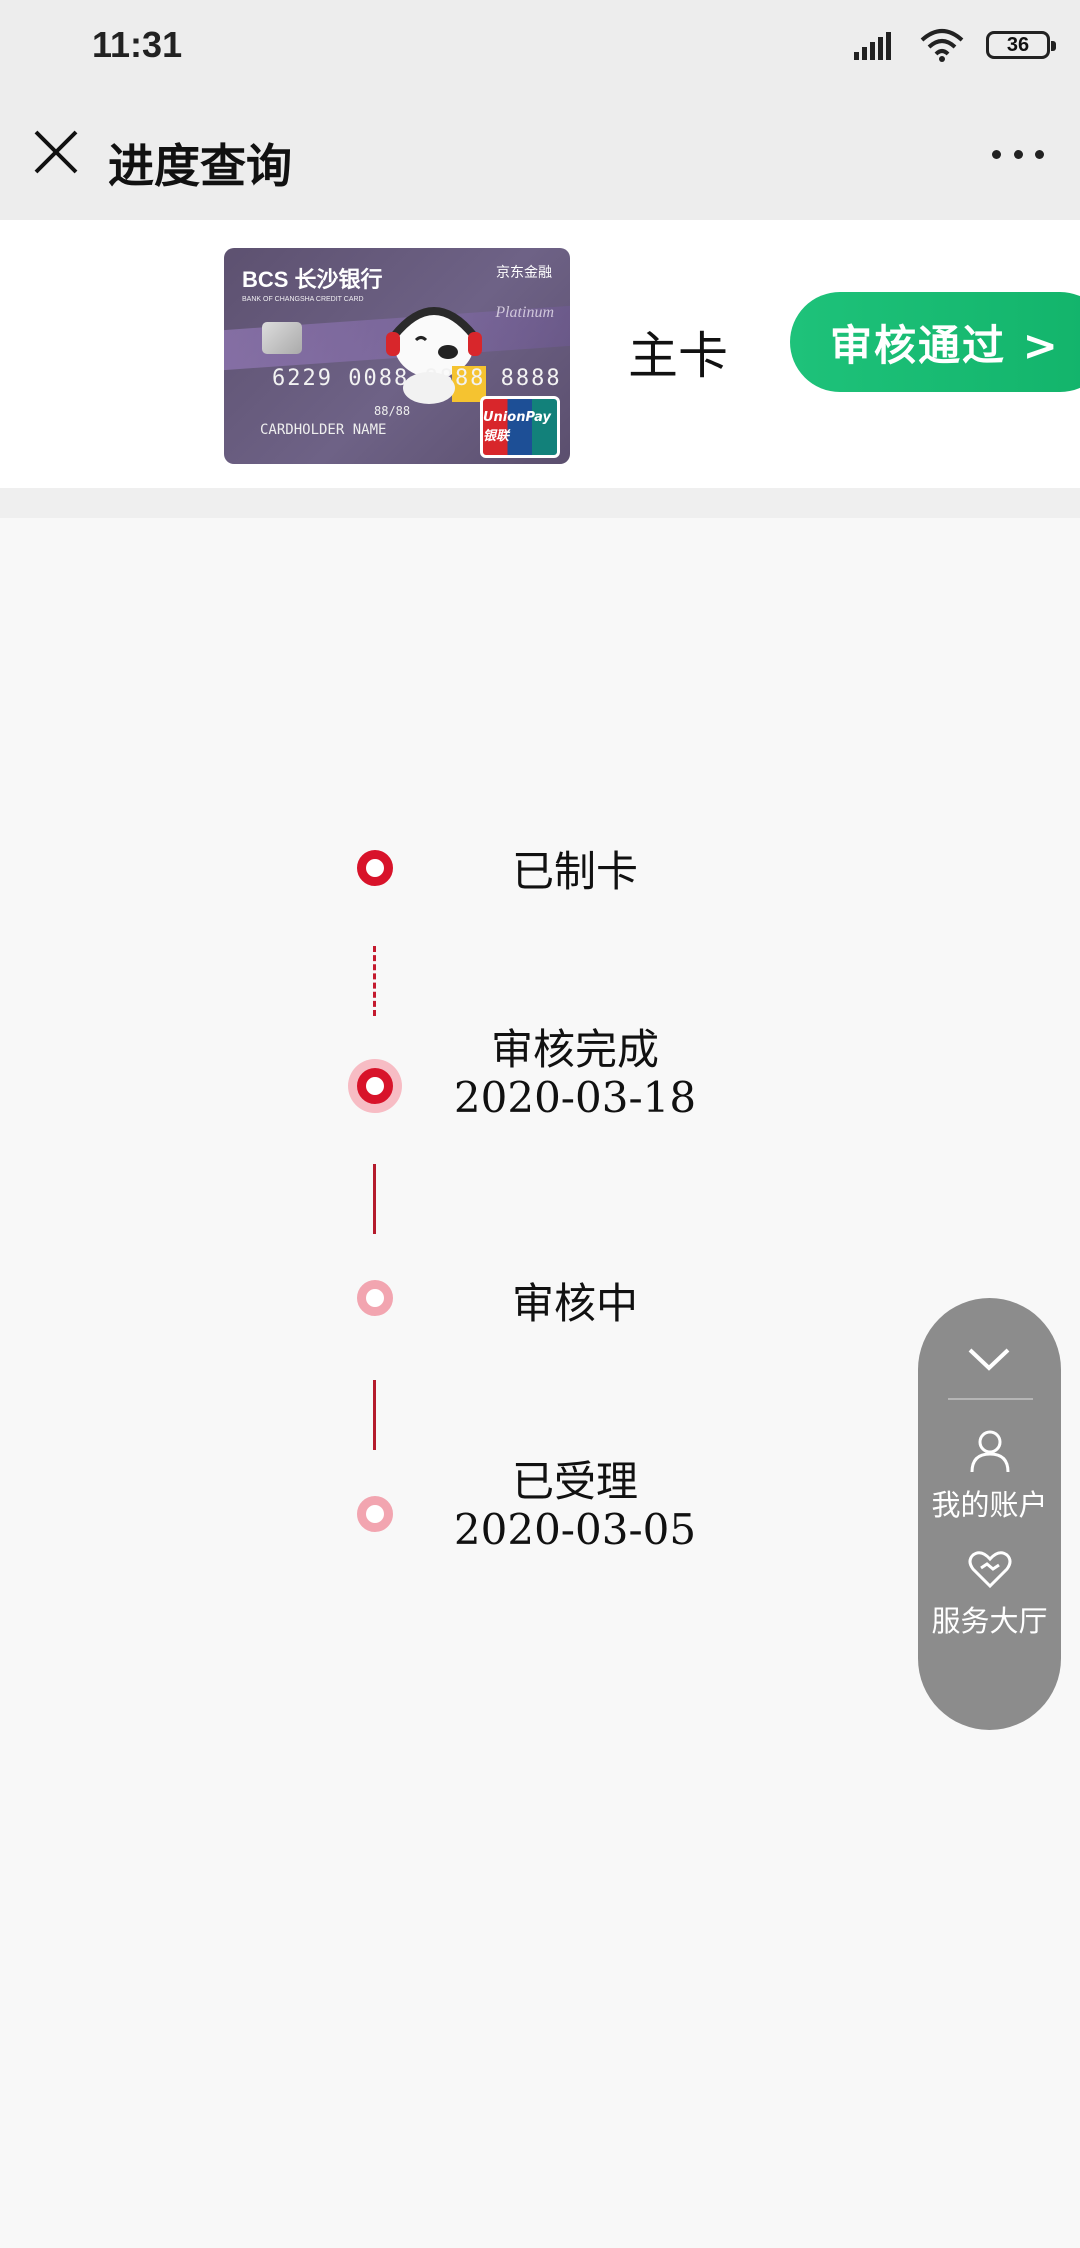 The height and width of the screenshot is (2248, 1080). What do you see at coordinates (524, 312) in the screenshot?
I see `card-tier: Platinum` at bounding box center [524, 312].